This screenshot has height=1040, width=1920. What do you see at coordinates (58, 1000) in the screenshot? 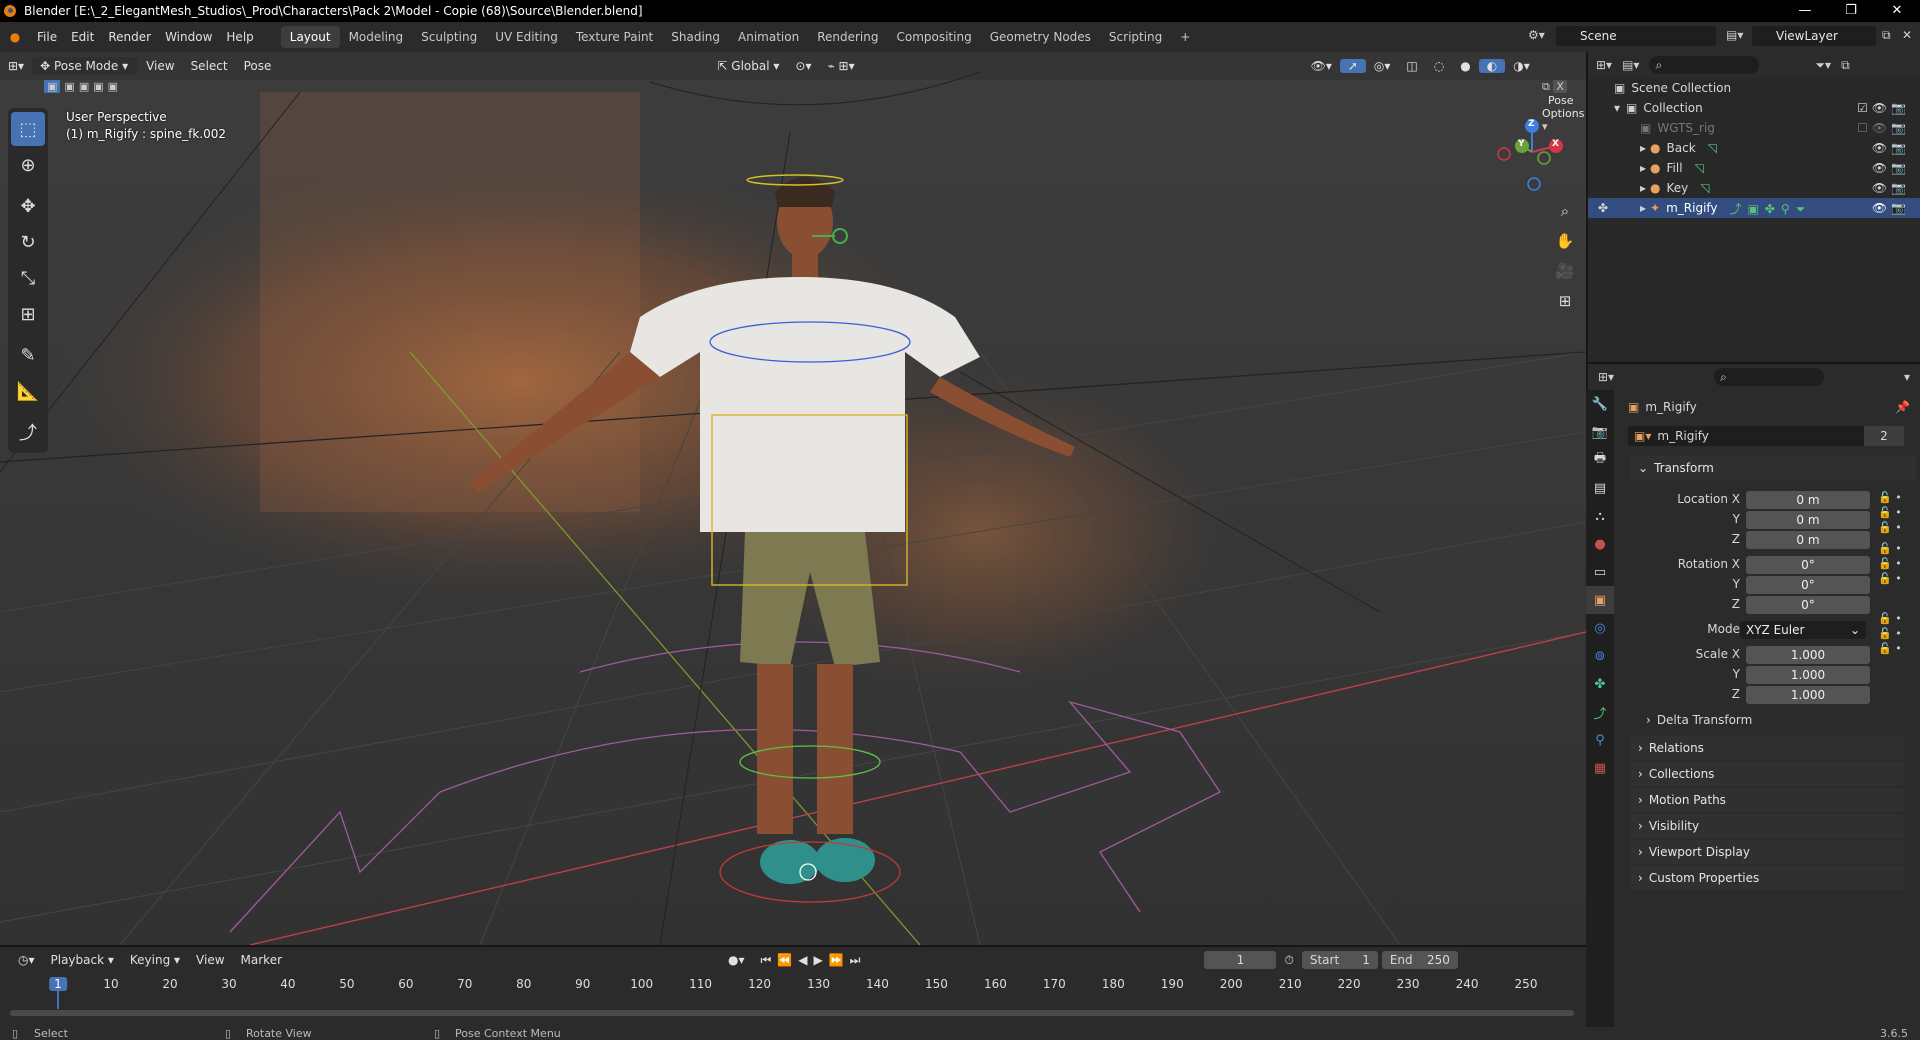
I see `playhead-line` at bounding box center [58, 1000].